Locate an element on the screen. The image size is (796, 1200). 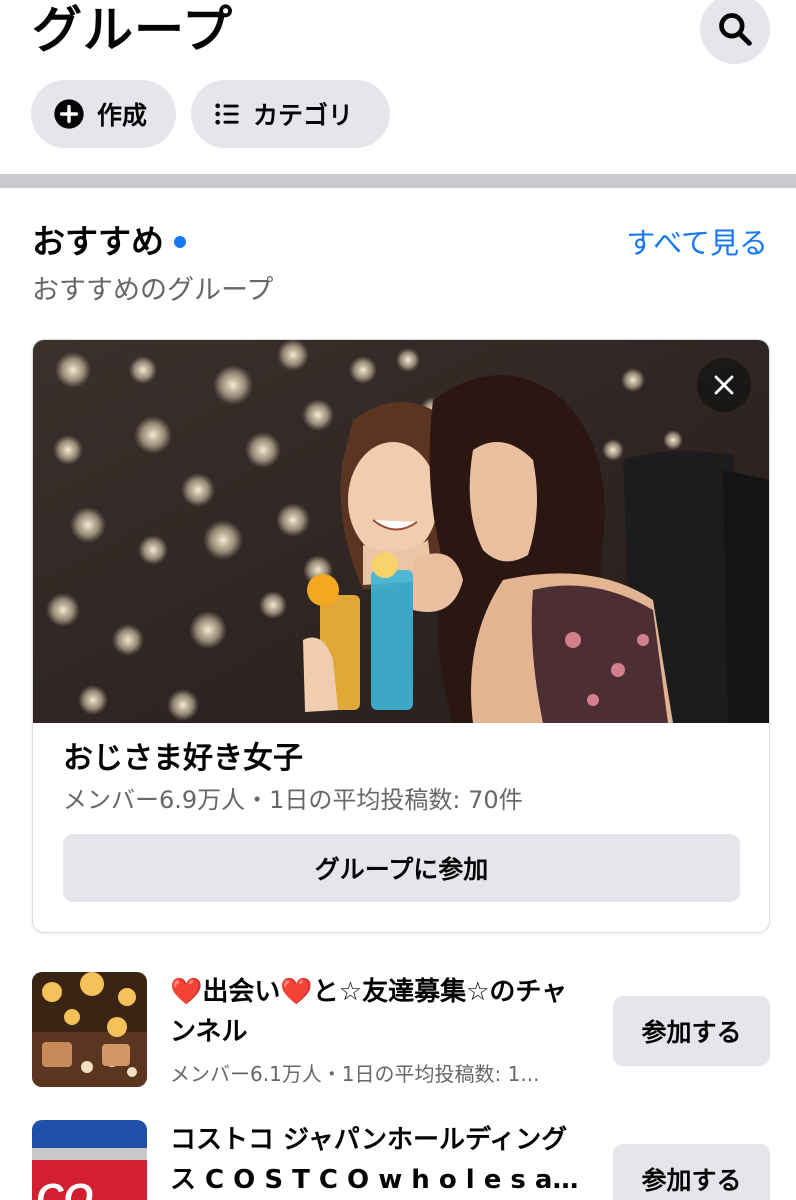
join-group-button: グループに参加 is located at coordinates (401, 868).